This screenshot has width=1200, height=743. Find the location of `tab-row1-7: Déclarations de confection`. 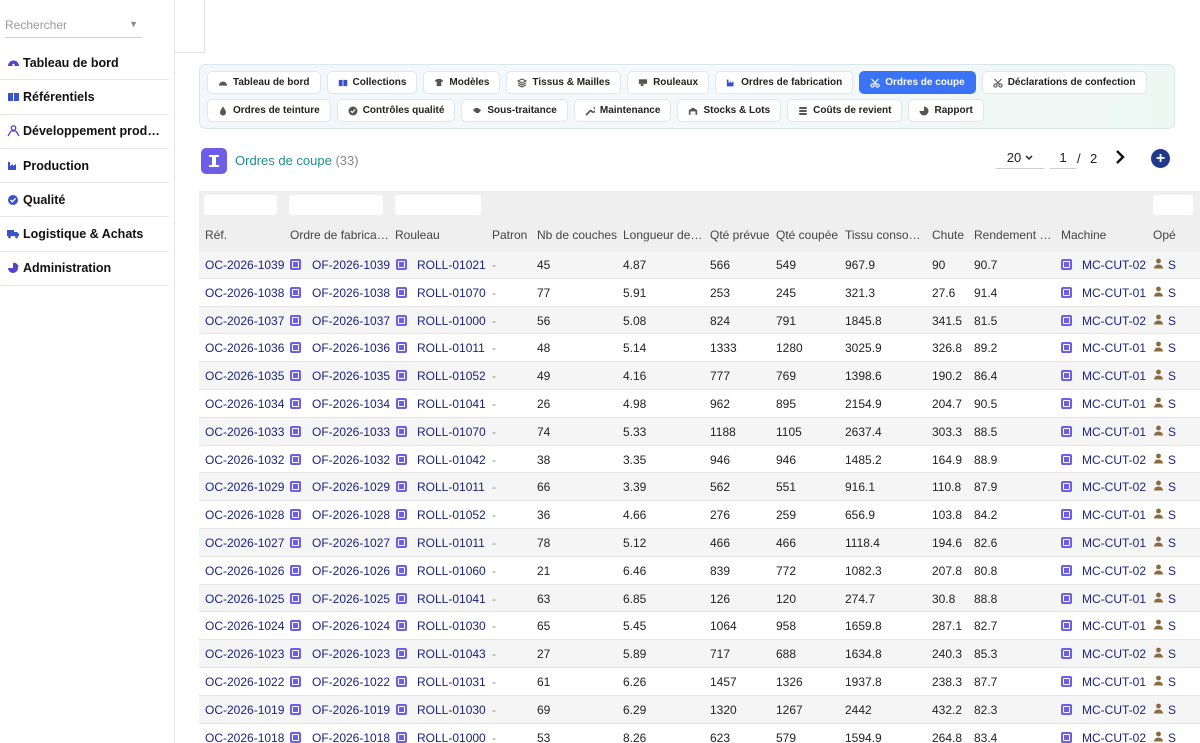

tab-row1-7: Déclarations de confection is located at coordinates (1064, 82).